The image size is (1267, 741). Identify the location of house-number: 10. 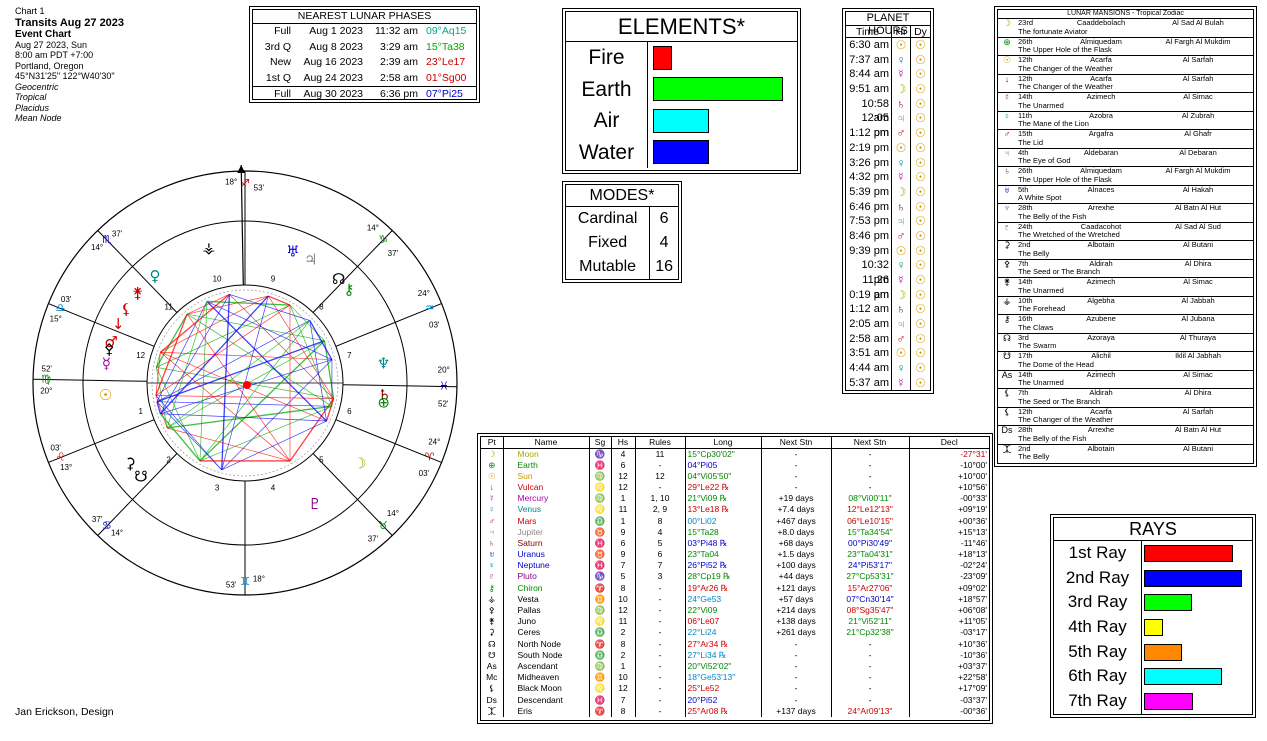
(623, 678).